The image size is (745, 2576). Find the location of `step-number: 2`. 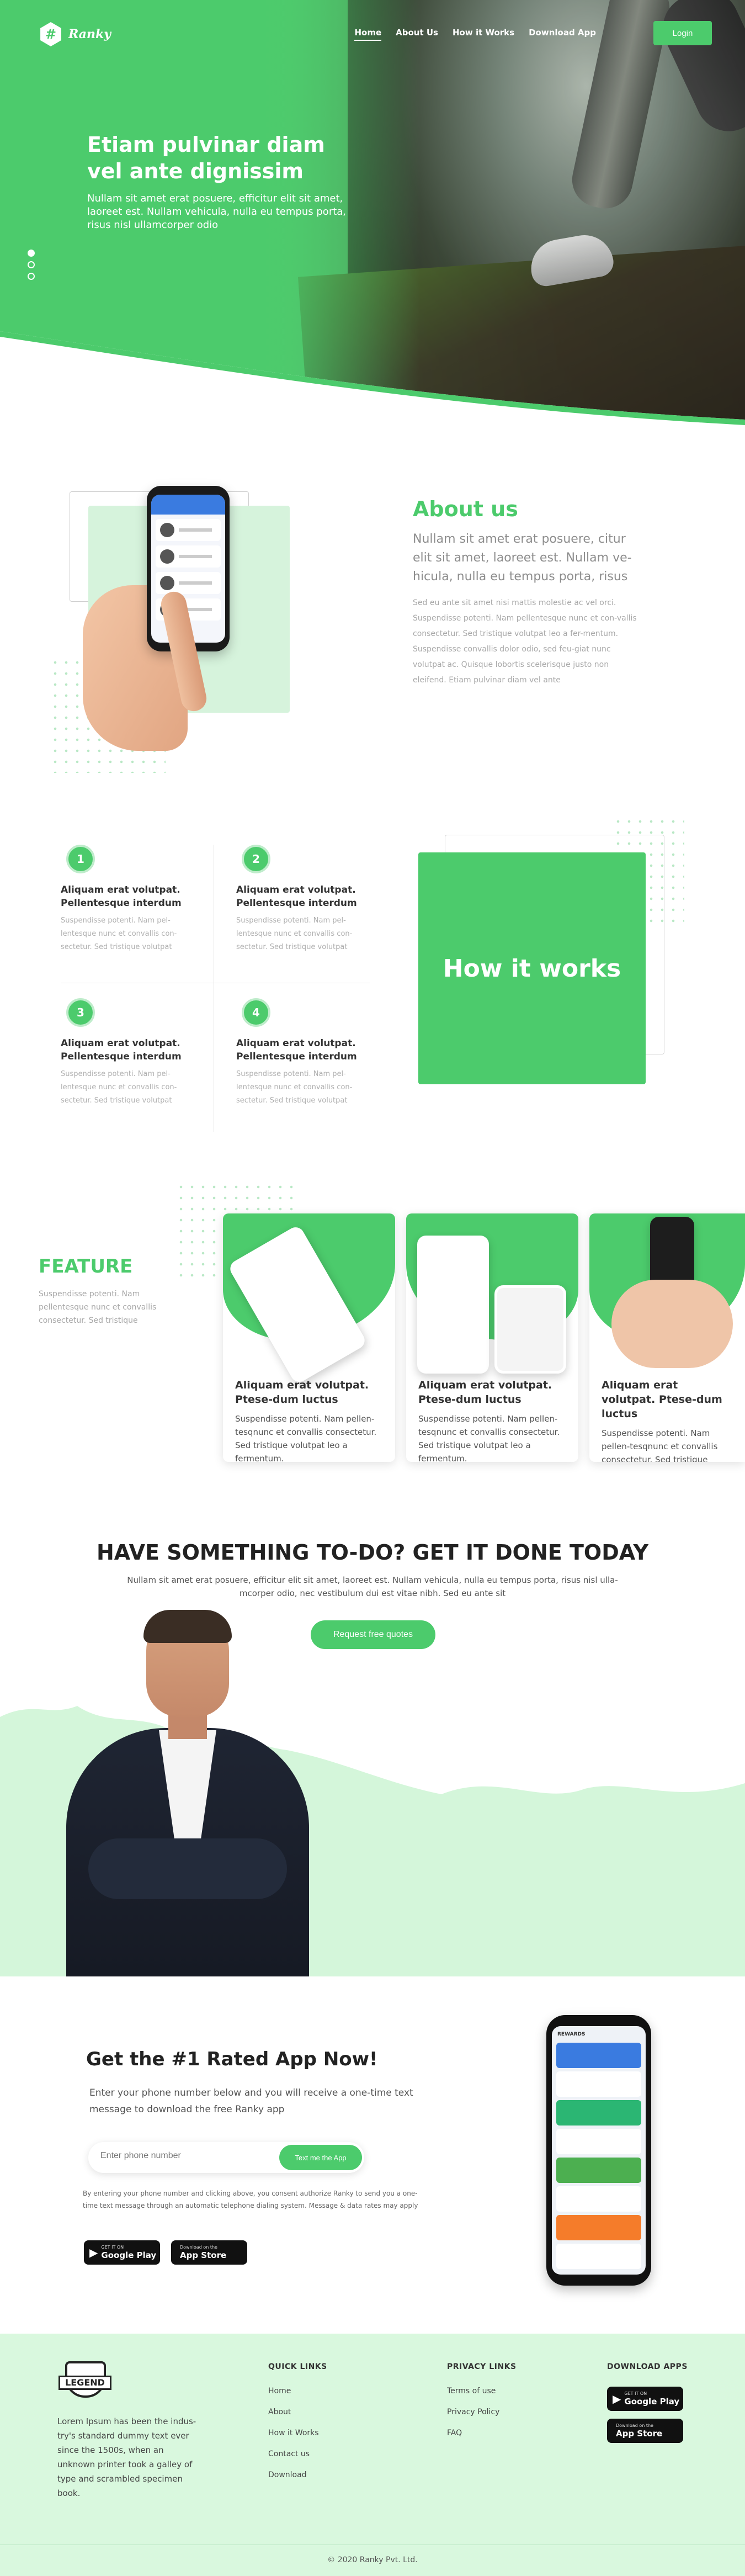

step-number: 2 is located at coordinates (256, 859).